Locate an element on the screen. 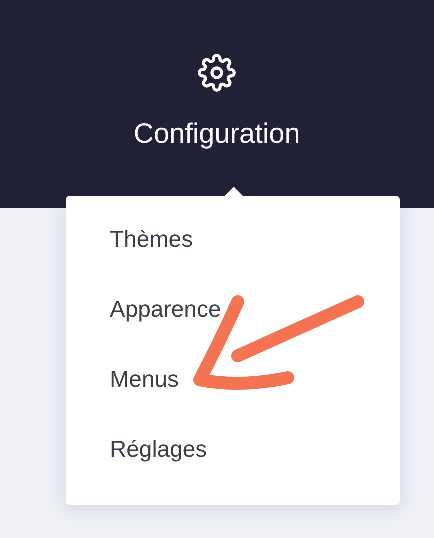 The image size is (434, 538). menu-item: Réglages is located at coordinates (159, 449).